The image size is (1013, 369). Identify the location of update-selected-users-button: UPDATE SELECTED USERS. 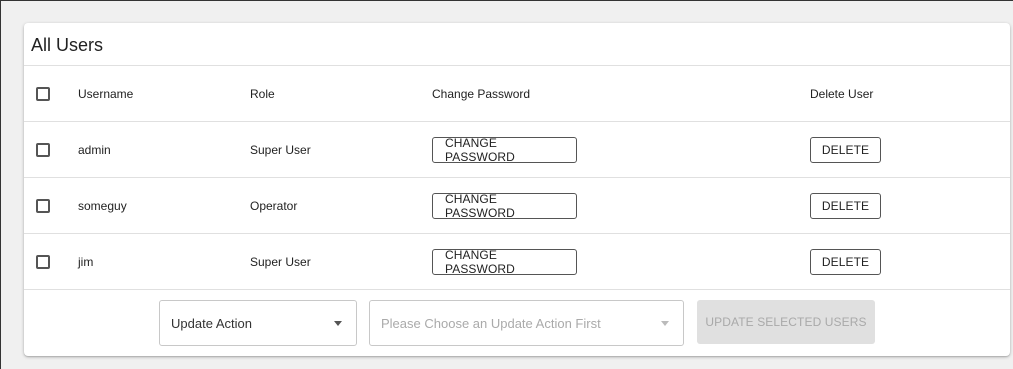
(786, 322).